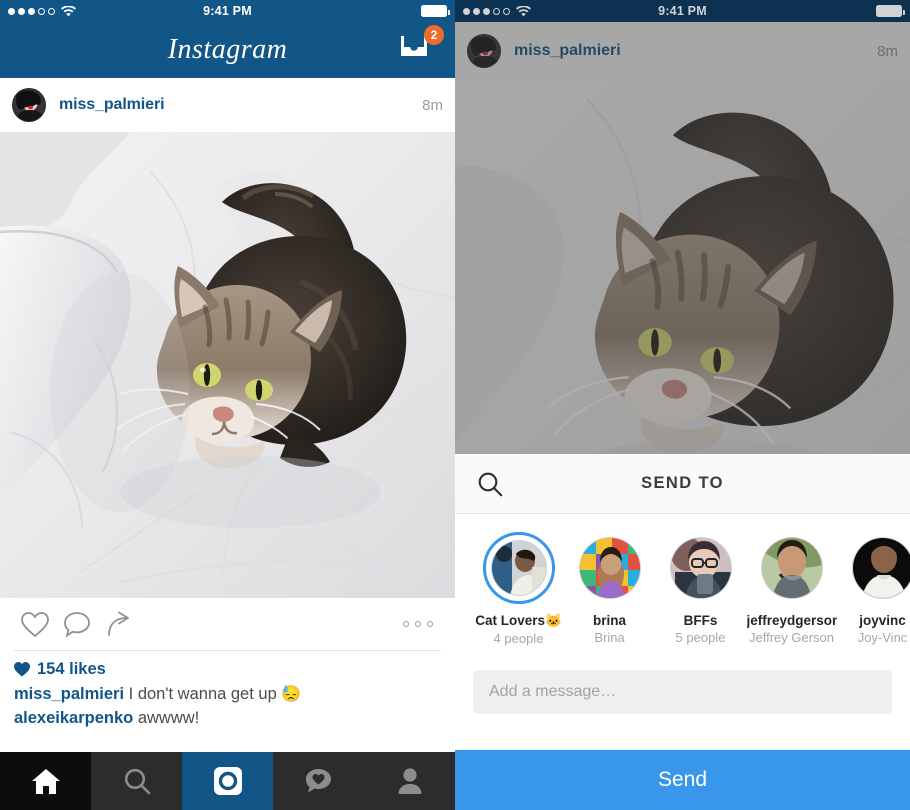 The image size is (910, 810). Describe the element at coordinates (291, 694) in the screenshot. I see `caption-emoji: 😓` at that location.